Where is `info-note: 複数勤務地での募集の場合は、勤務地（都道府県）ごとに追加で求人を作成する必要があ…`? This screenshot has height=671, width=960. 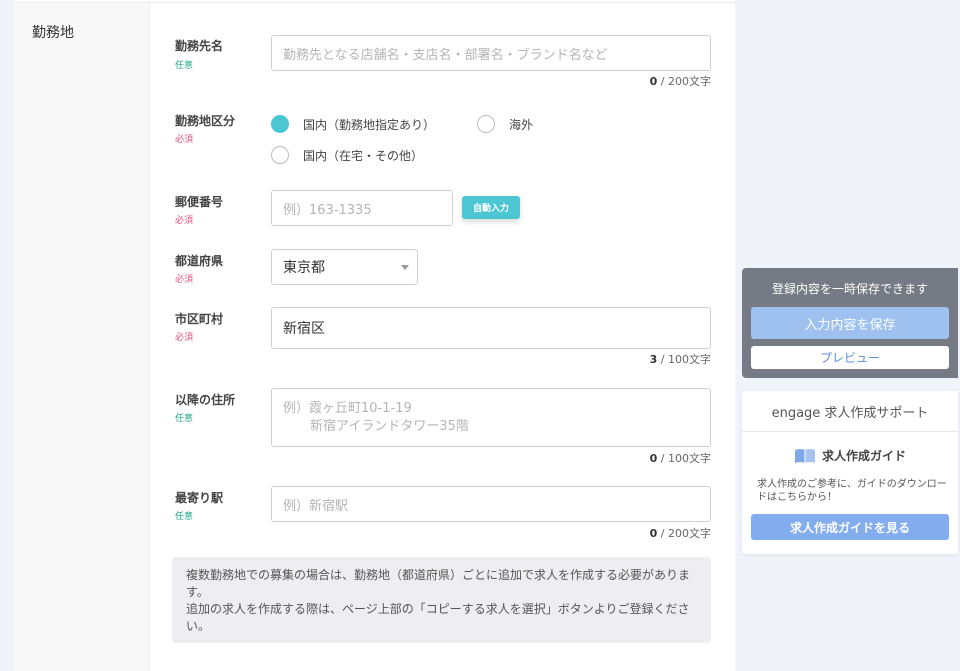
info-note: 複数勤務地での募集の場合は、勤務地（都道府県）ごとに追加で求人を作成する必要があ… is located at coordinates (441, 600).